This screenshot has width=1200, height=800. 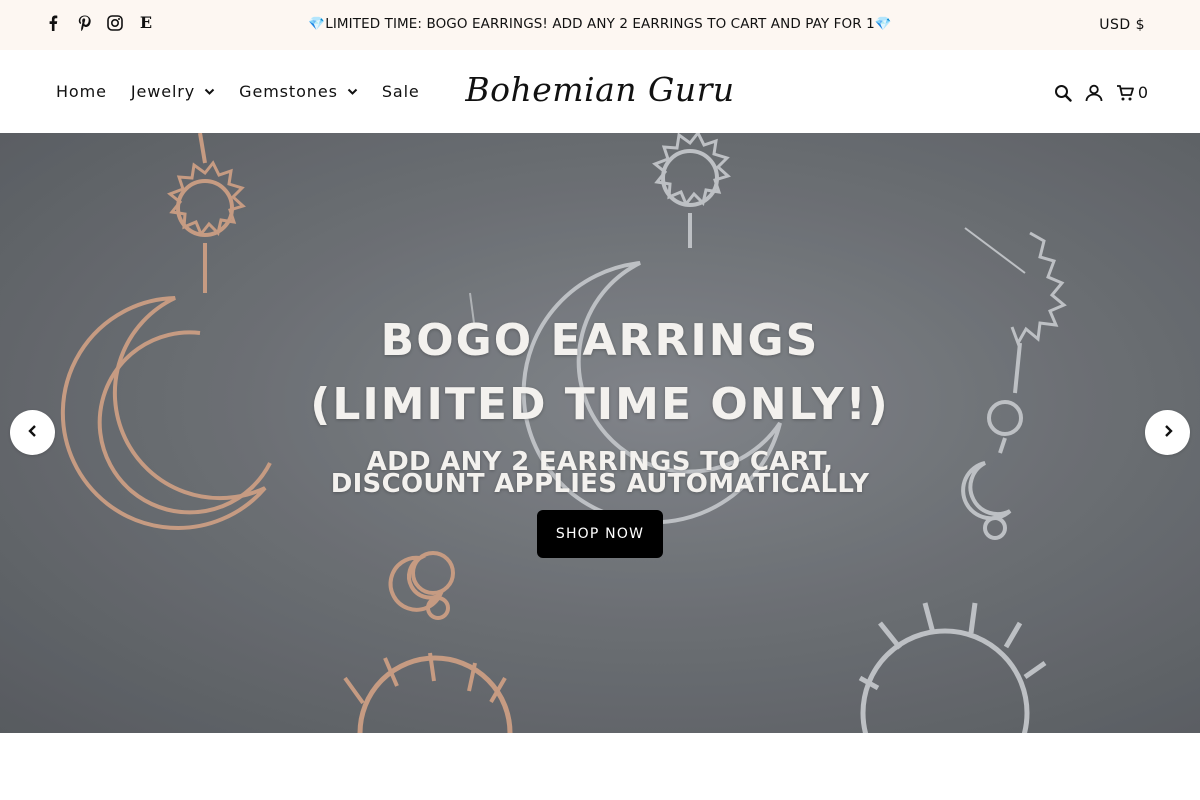 What do you see at coordinates (600, 534) in the screenshot?
I see `shop-now-button: SHOP NOW` at bounding box center [600, 534].